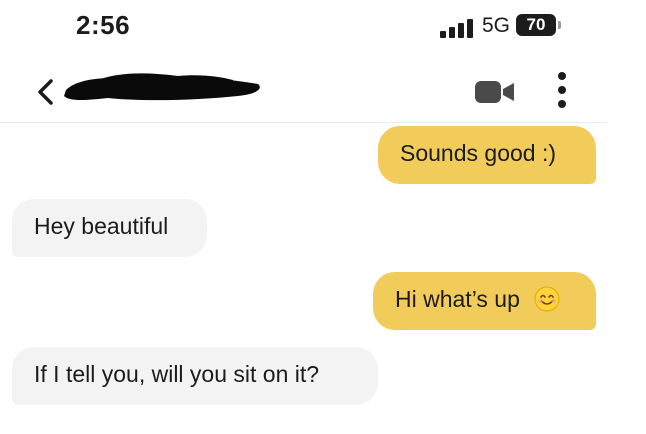  I want to click on redacted-contact-name, so click(163, 86).